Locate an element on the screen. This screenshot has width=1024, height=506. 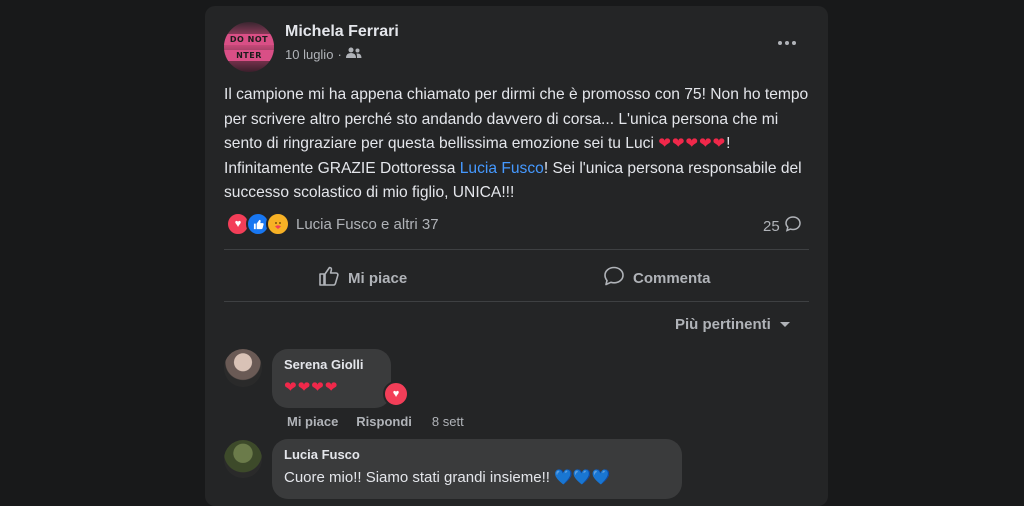
comments-count: 25 is located at coordinates (782, 226).